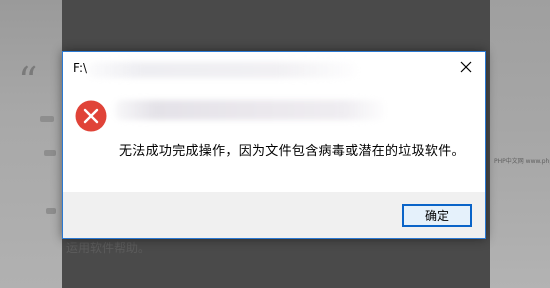  What do you see at coordinates (250, 110) in the screenshot?
I see `redacted-file-name` at bounding box center [250, 110].